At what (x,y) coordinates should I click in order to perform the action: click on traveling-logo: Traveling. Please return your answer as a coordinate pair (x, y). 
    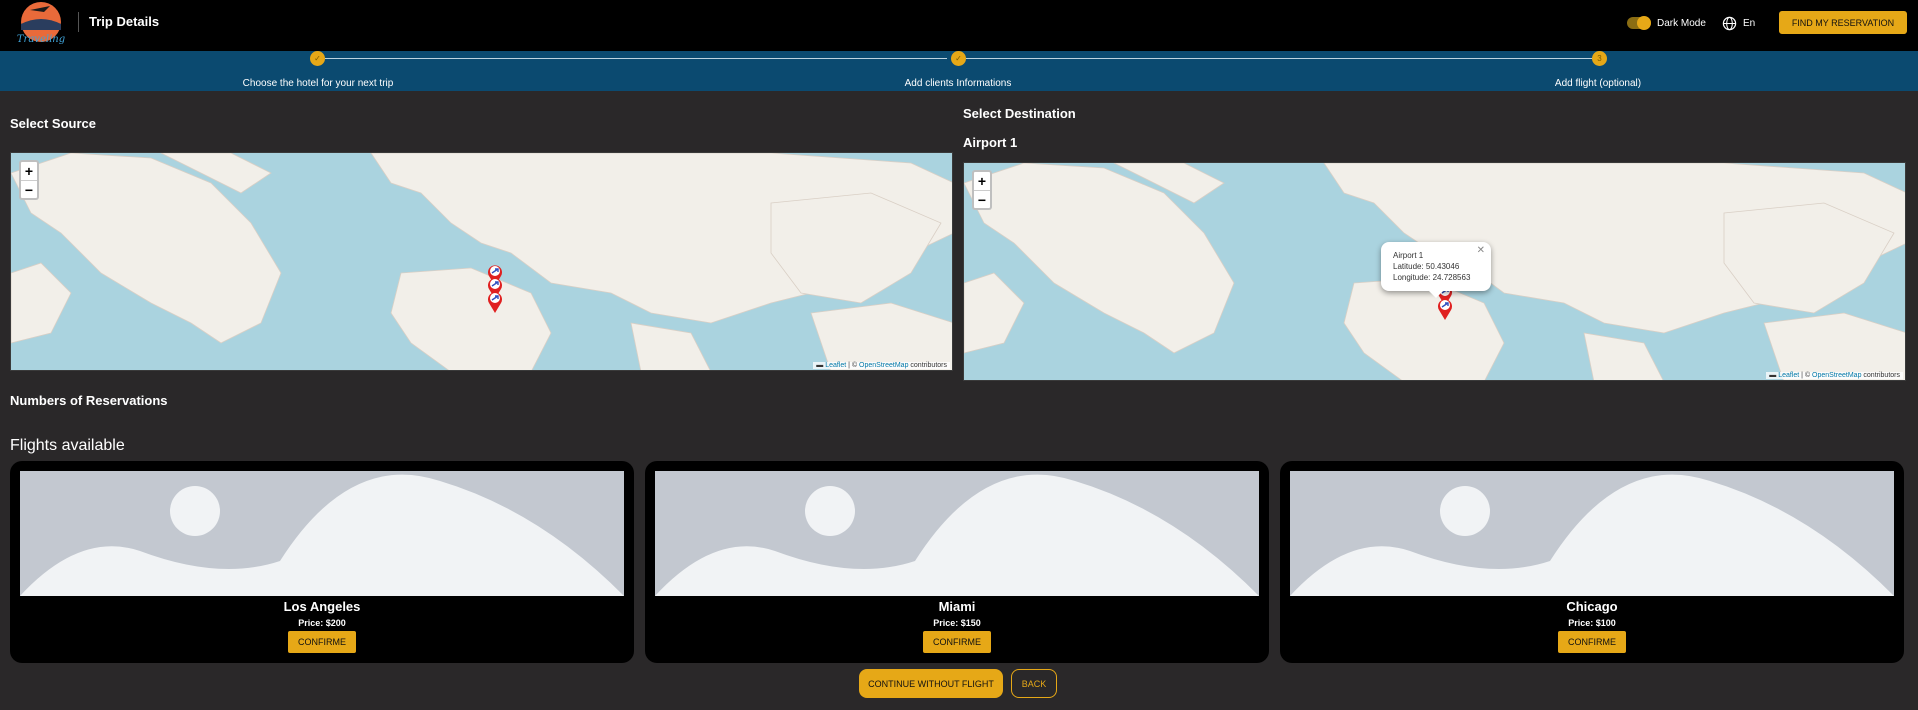
    Looking at the image, I should click on (41, 24).